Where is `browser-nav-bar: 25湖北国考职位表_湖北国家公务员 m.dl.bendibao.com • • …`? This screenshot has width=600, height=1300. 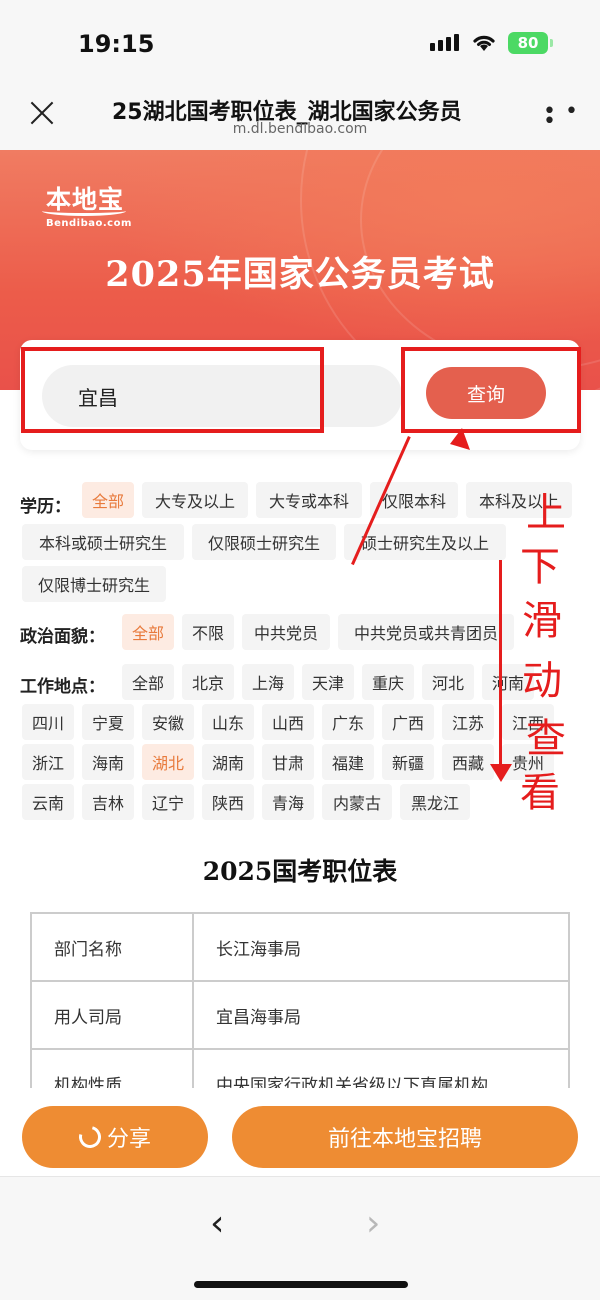 browser-nav-bar: 25湖北国考职位表_湖北国家公务员 m.dl.bendibao.com • • … is located at coordinates (300, 119).